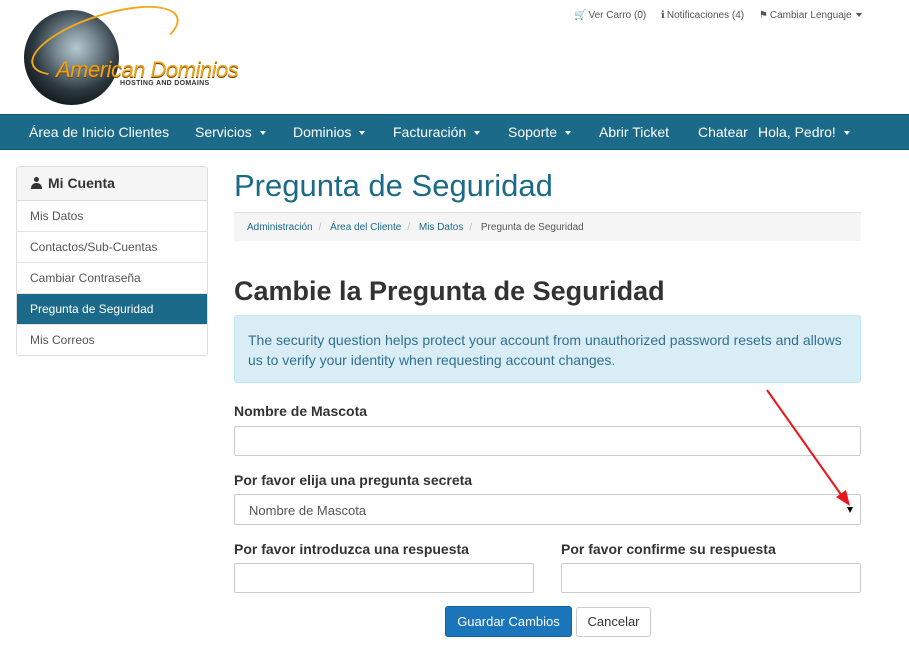  What do you see at coordinates (94, 247) in the screenshot?
I see `sidebar-item-label: Contactos/Sub-Cuentas` at bounding box center [94, 247].